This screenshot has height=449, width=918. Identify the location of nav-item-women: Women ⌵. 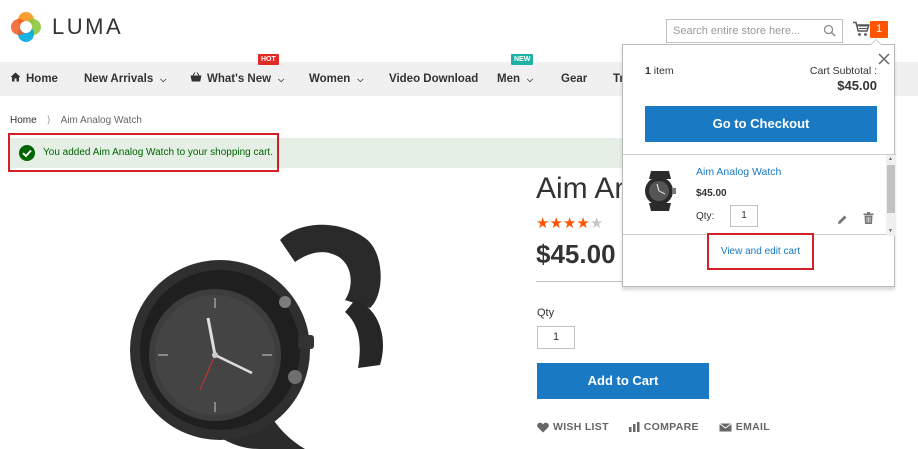
(336, 79).